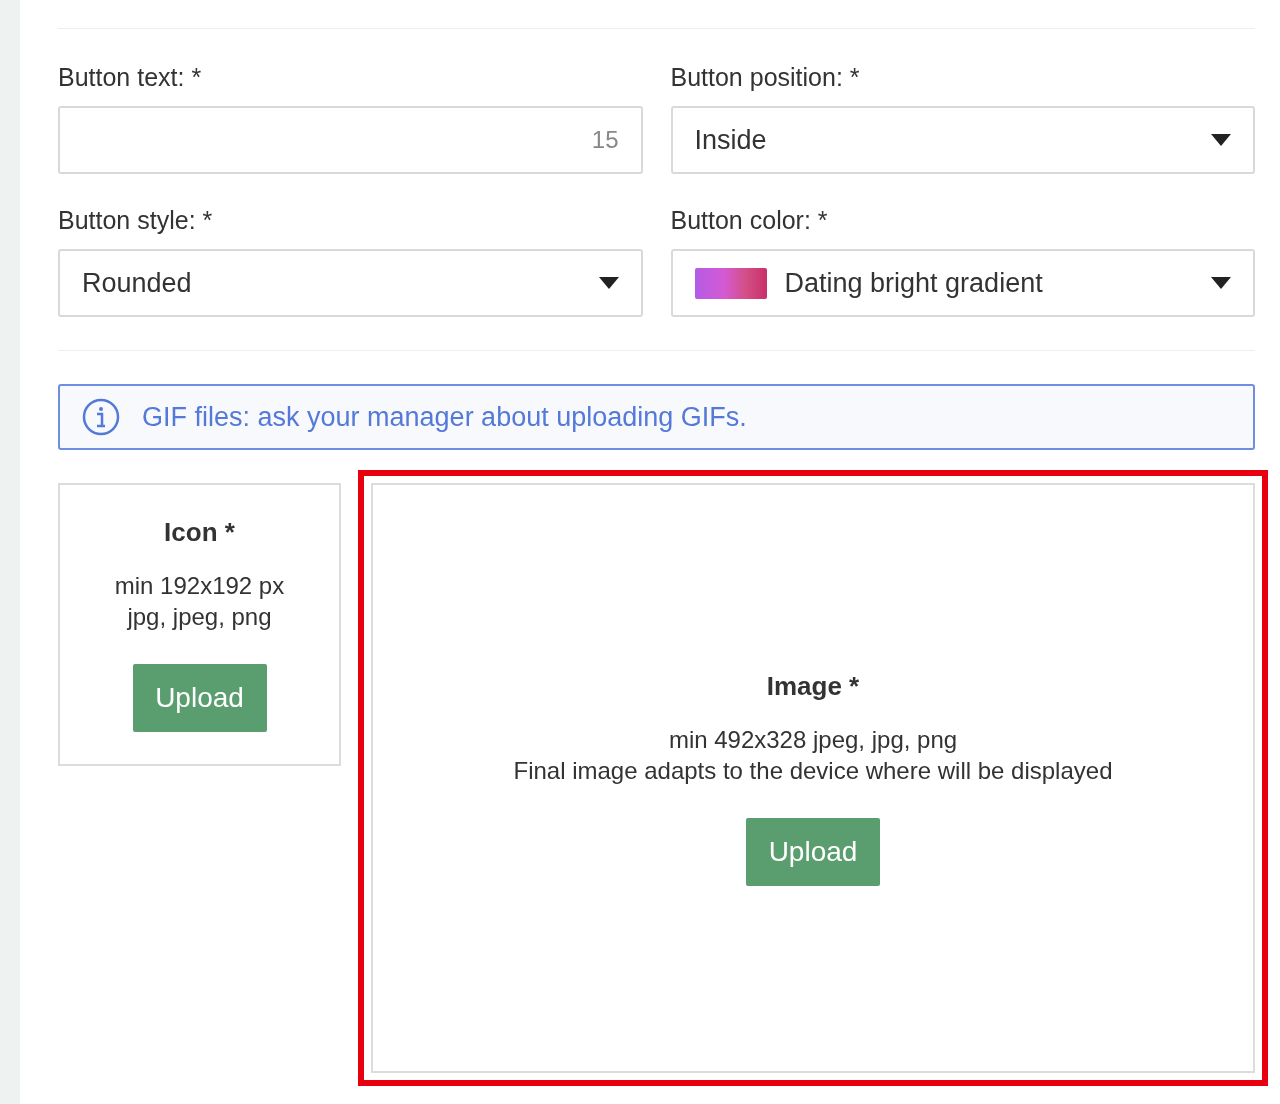 Image resolution: width=1280 pixels, height=1104 pixels. I want to click on color-select-dropdown: Dating bright gradient, so click(962, 283).